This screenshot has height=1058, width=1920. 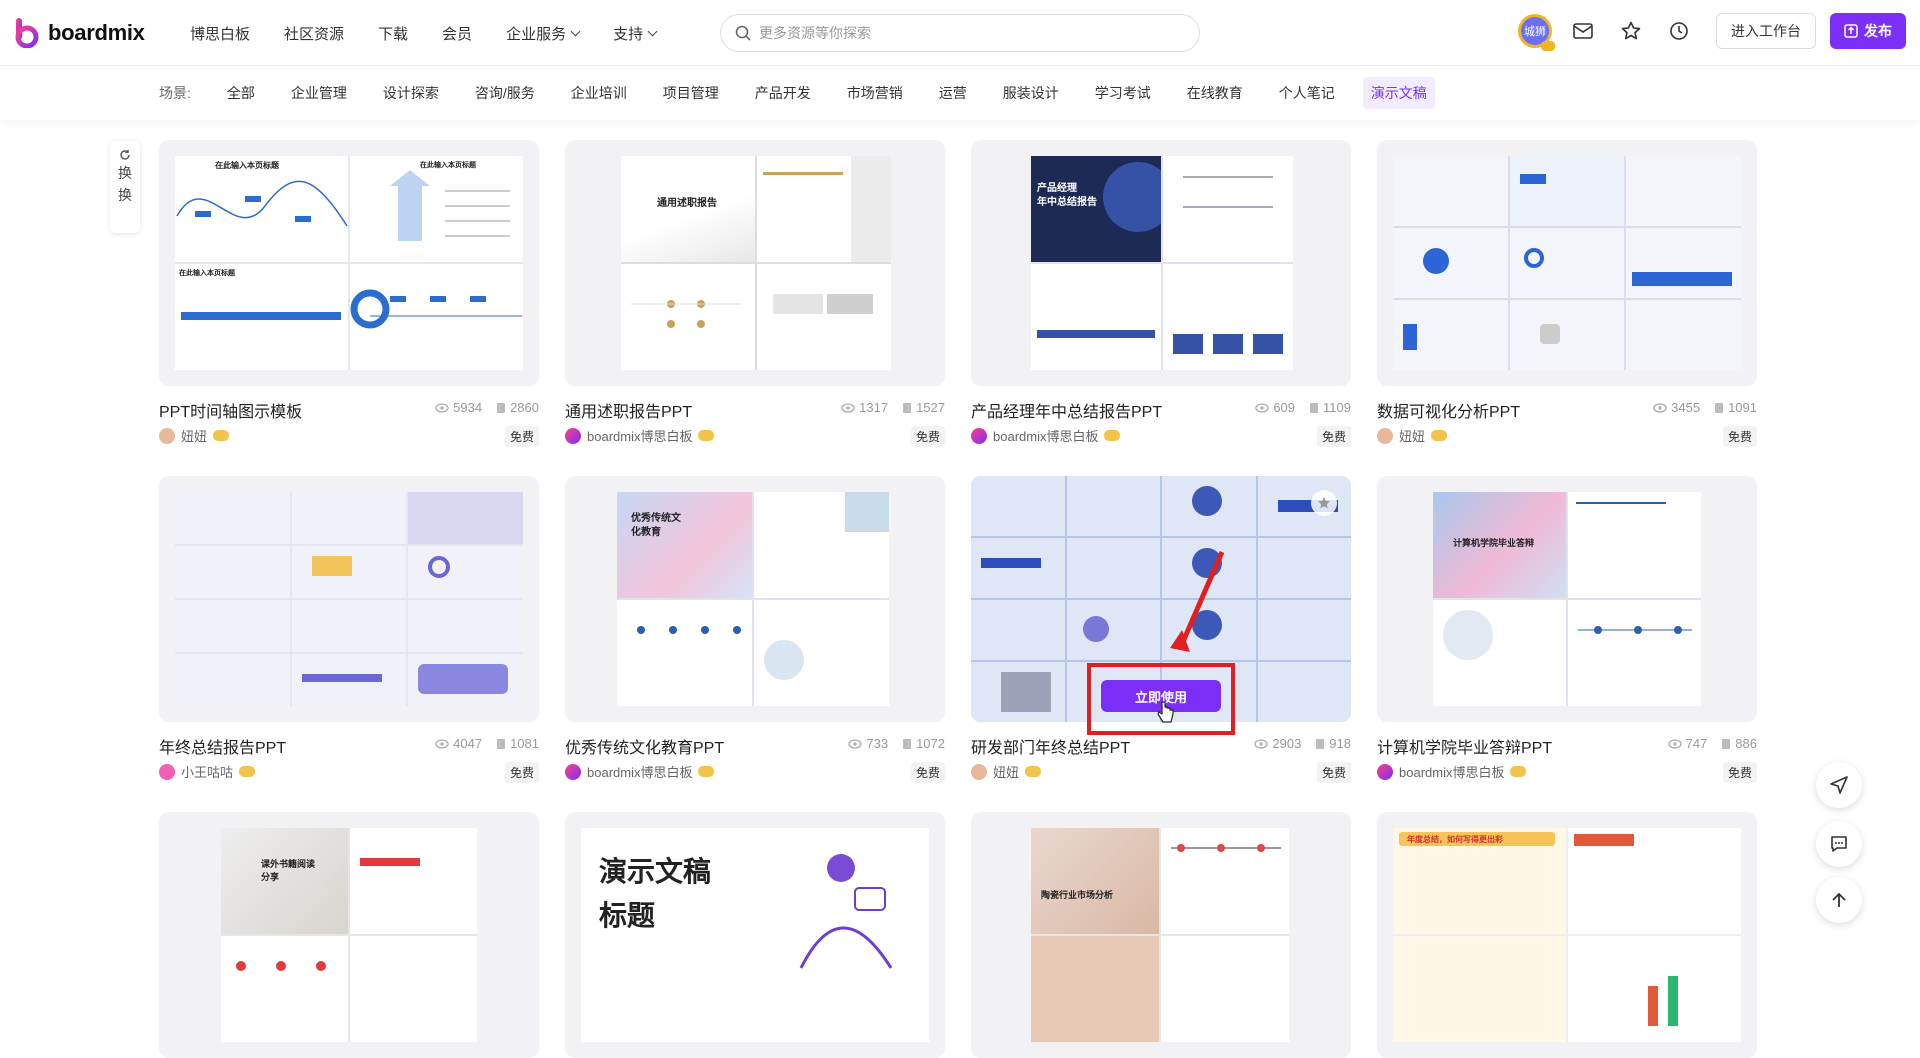 I want to click on user-avatar: 城狮, so click(x=1536, y=32).